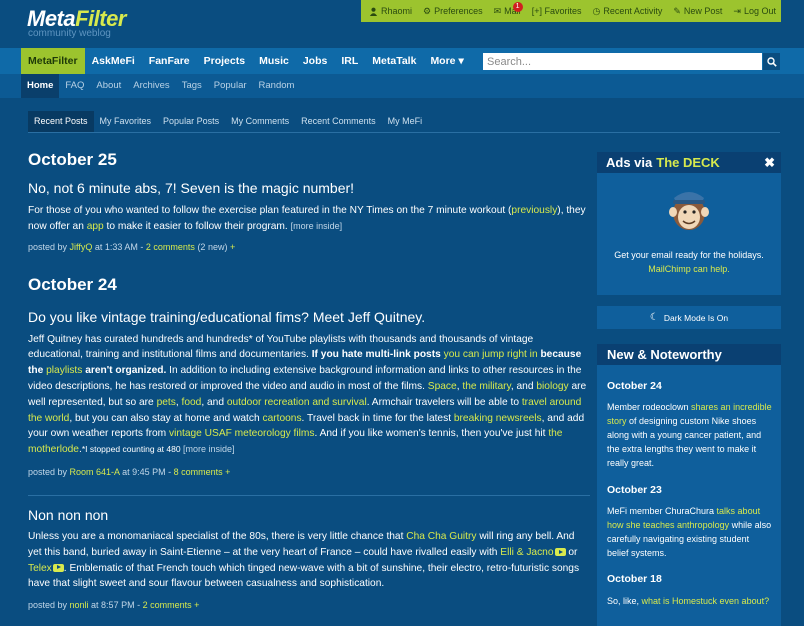 This screenshot has height=626, width=804. Describe the element at coordinates (68, 514) in the screenshot. I see `post-title: Non non non` at that location.